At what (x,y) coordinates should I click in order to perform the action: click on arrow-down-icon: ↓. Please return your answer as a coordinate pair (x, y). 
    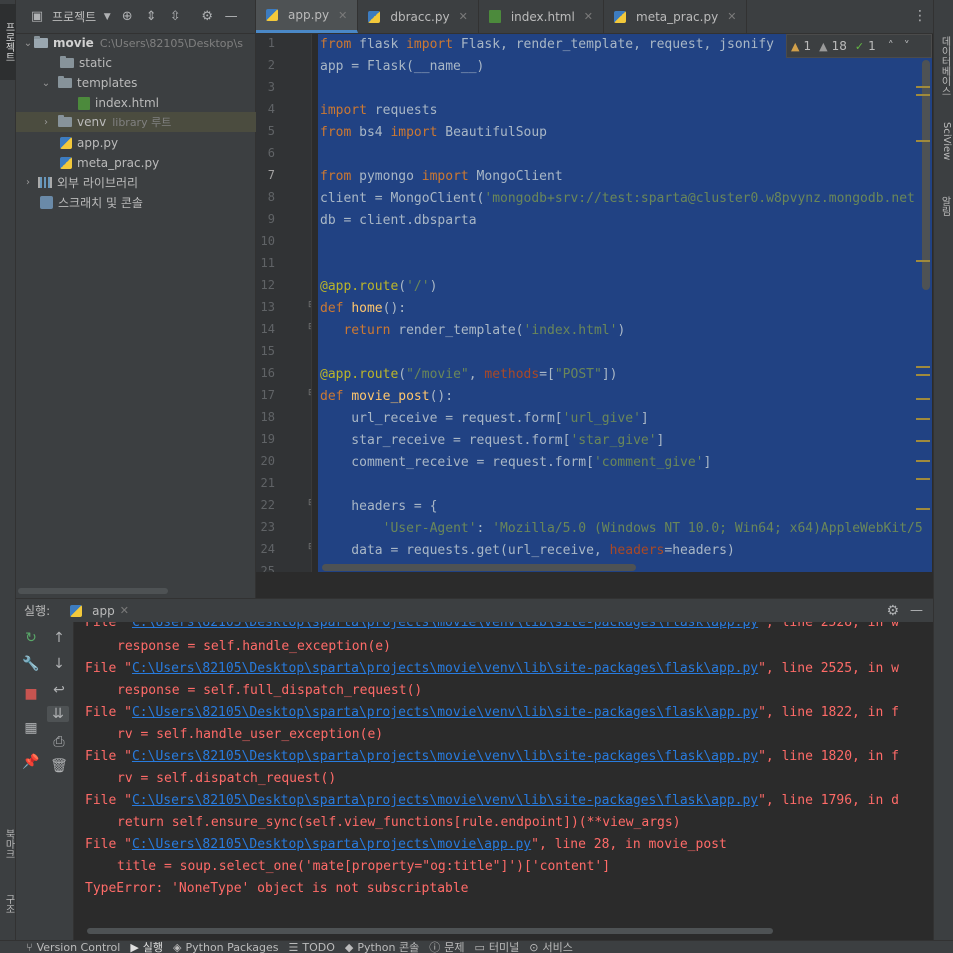
    Looking at the image, I should click on (59, 664).